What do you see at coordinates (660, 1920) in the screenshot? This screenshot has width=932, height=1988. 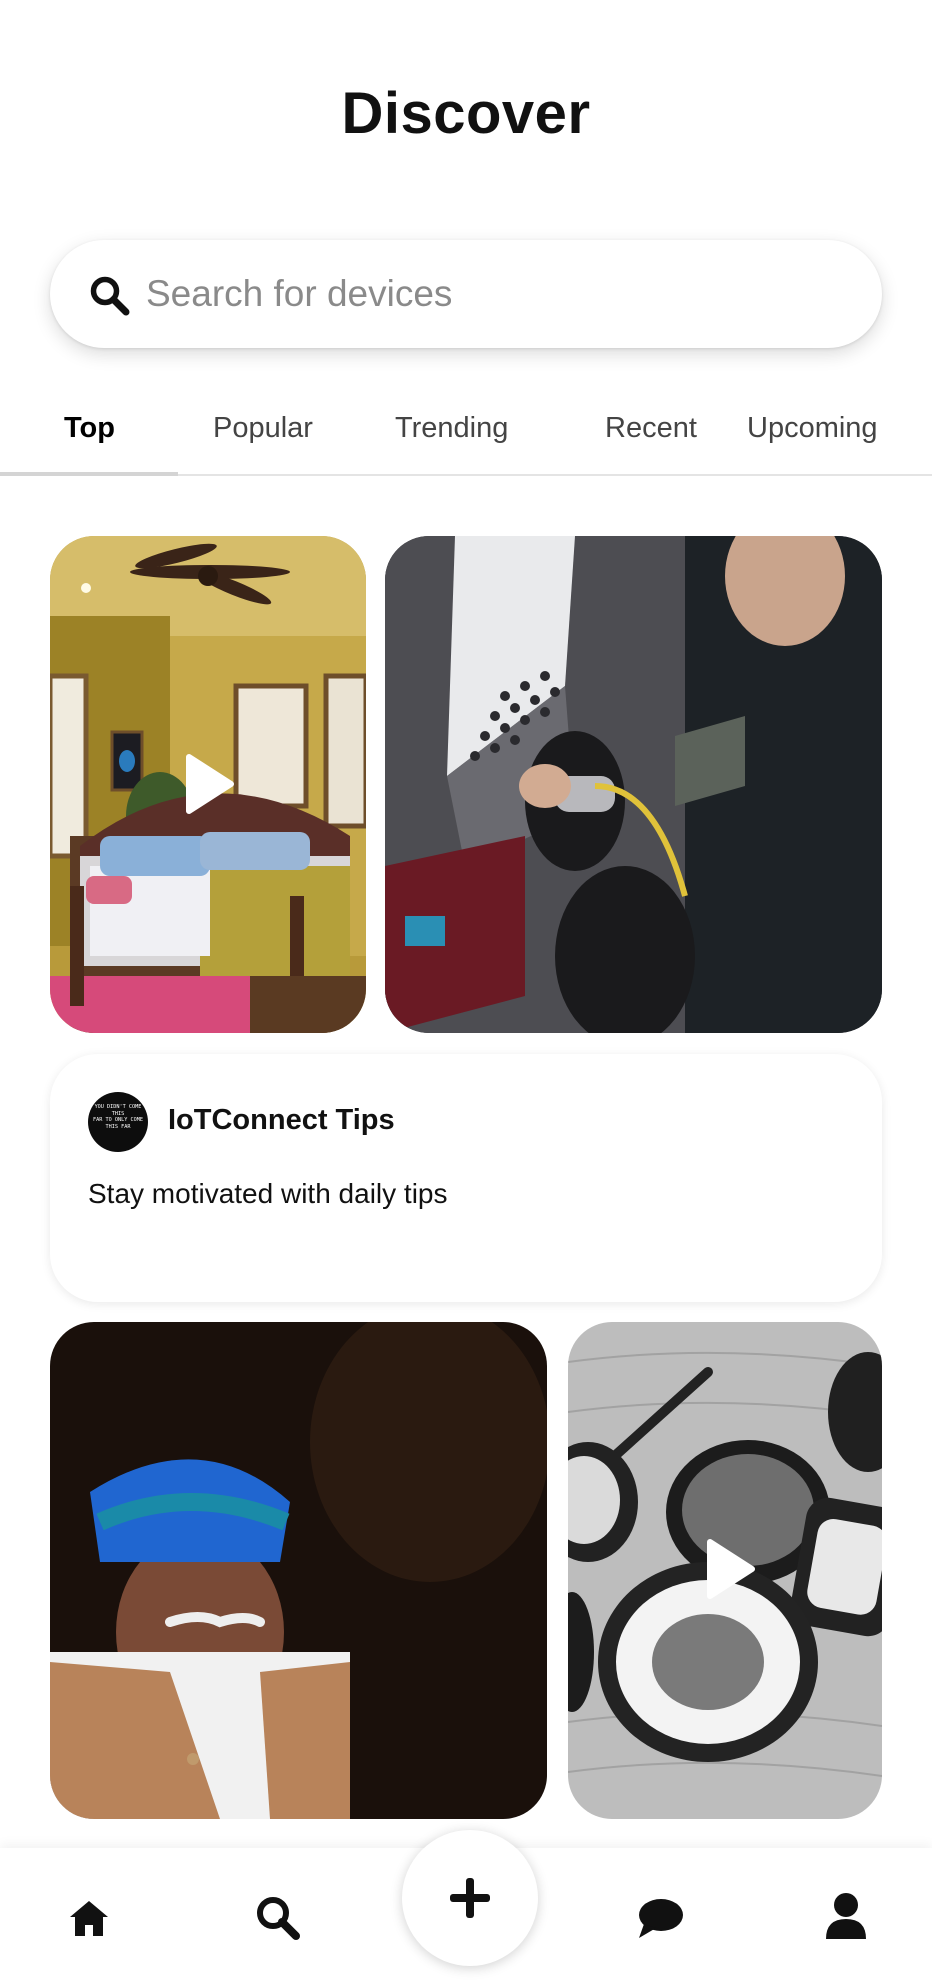 I see `chat-icon` at bounding box center [660, 1920].